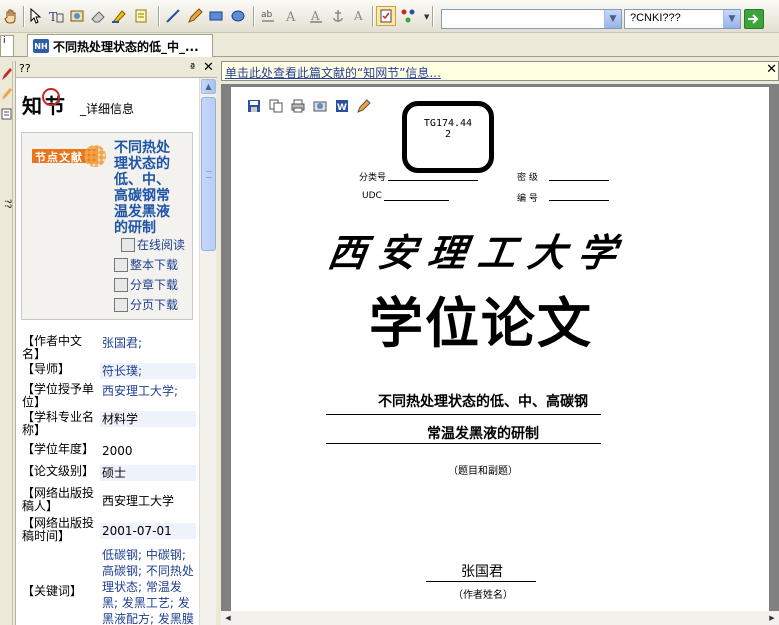 The height and width of the screenshot is (625, 779). Describe the element at coordinates (253, 105) in the screenshot. I see `save-icon` at that location.